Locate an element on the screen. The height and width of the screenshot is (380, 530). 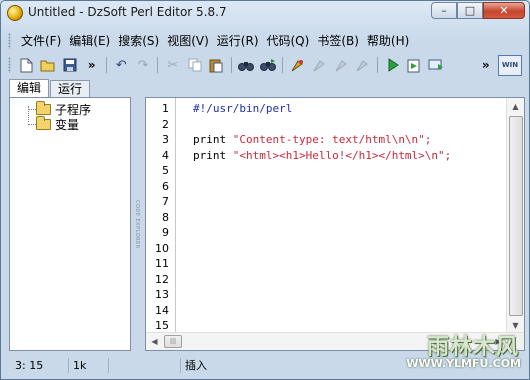
line-number: 8 is located at coordinates (165, 217).